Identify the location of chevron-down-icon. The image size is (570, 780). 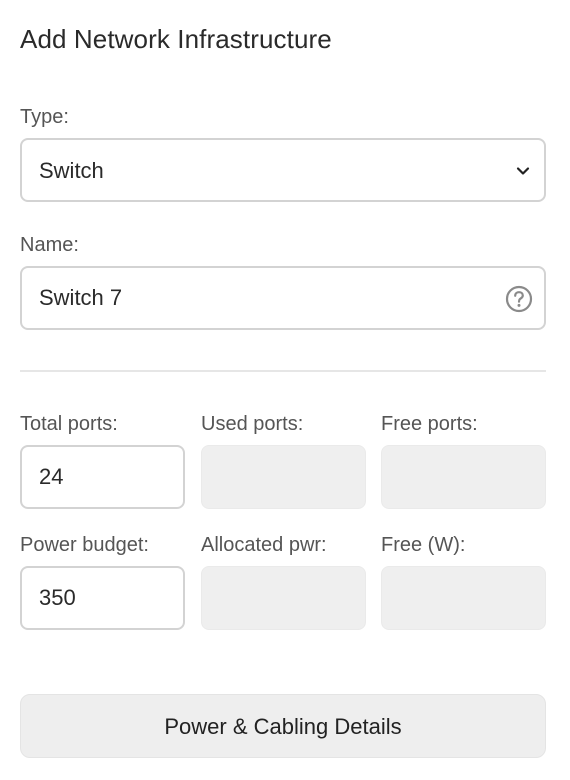
(523, 171).